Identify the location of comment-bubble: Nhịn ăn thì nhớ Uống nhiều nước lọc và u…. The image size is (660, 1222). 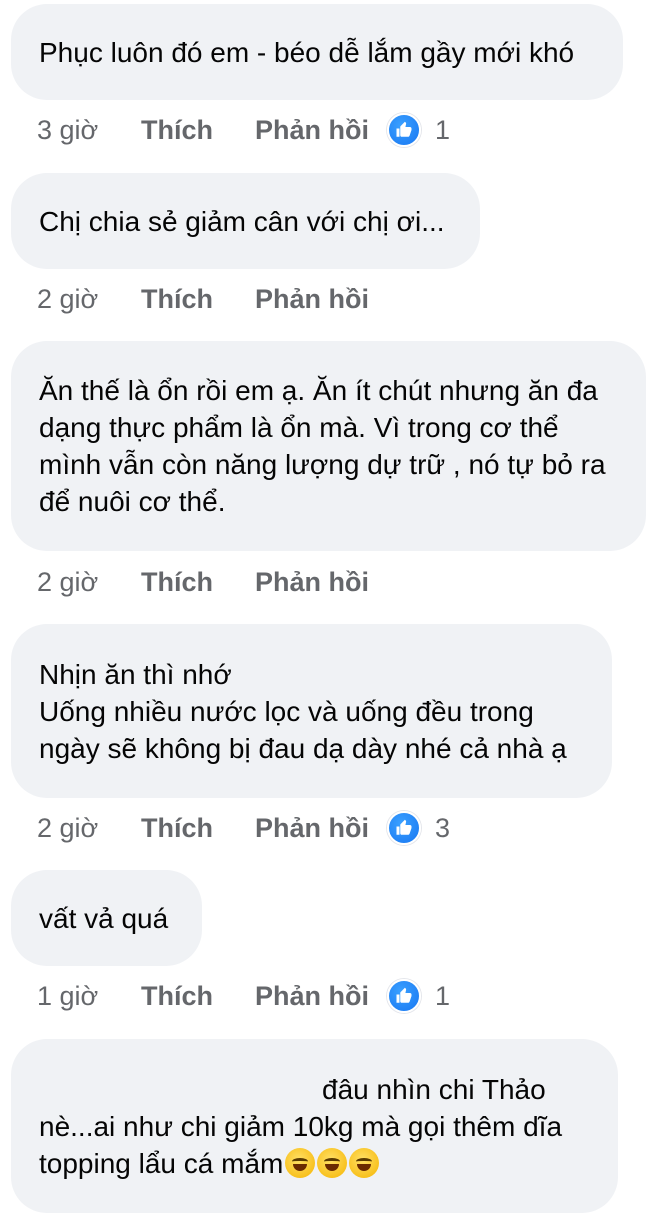
(311, 711).